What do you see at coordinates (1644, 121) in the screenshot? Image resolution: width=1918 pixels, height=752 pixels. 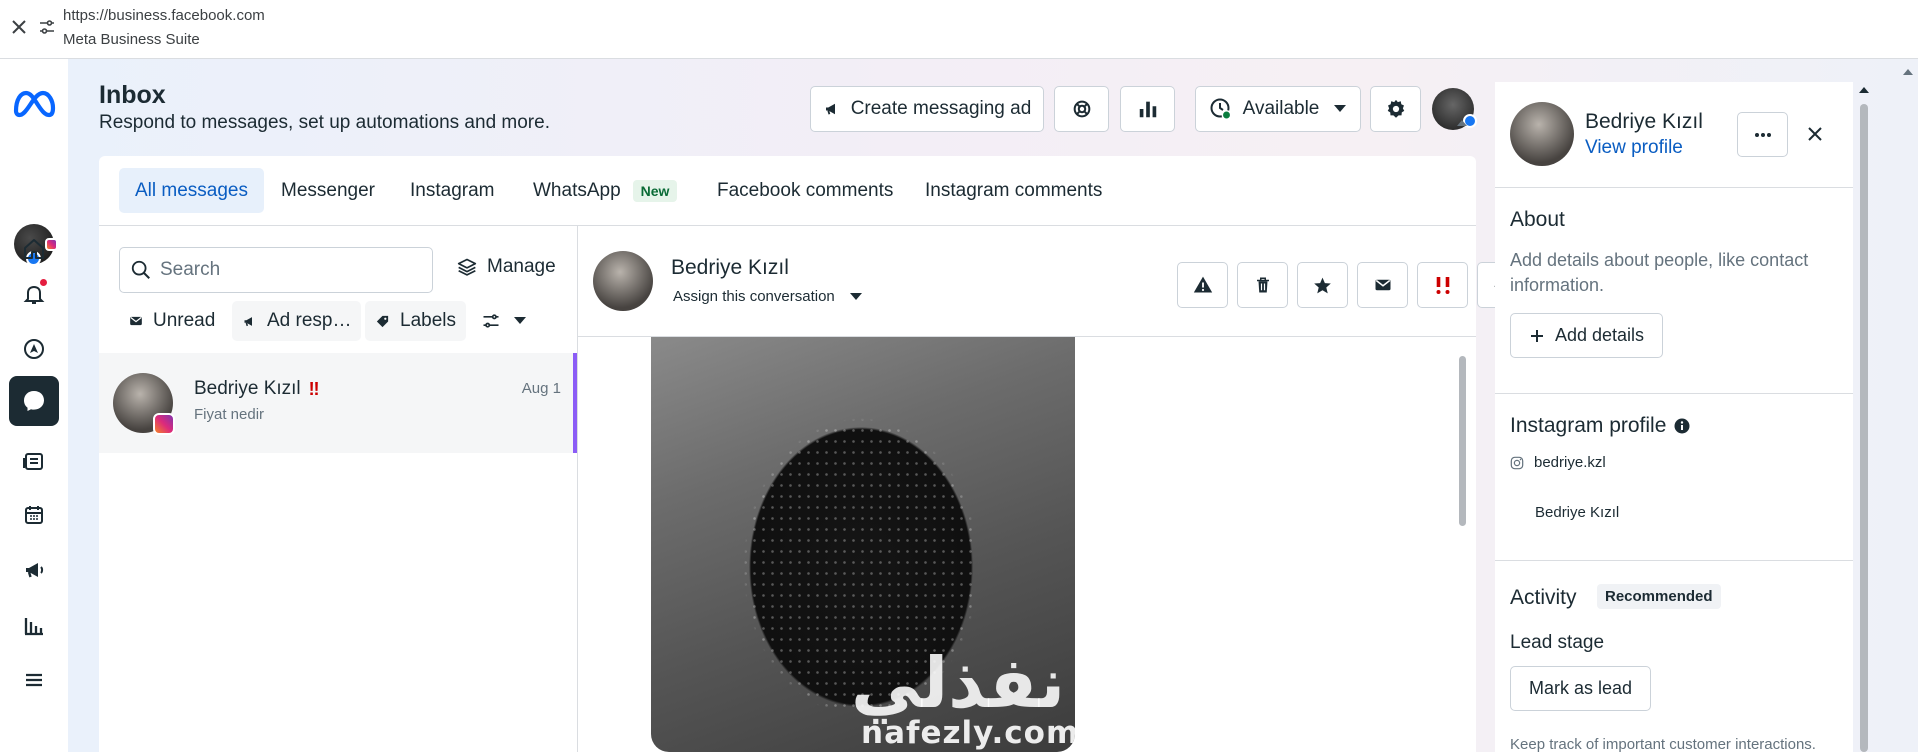 I see `contact-name: Bedriye Kızıl` at bounding box center [1644, 121].